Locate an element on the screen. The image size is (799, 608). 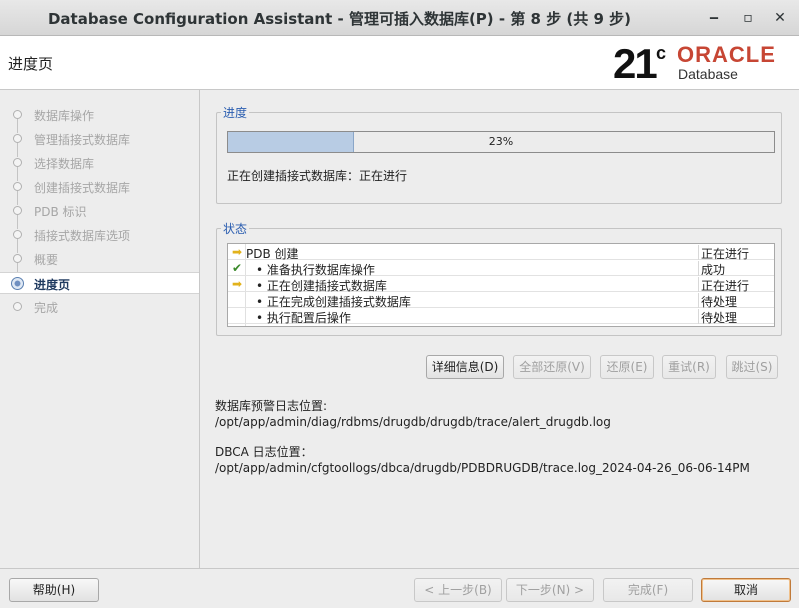
alert-log-label: 数据库预警日志位置: is located at coordinates (271, 406).